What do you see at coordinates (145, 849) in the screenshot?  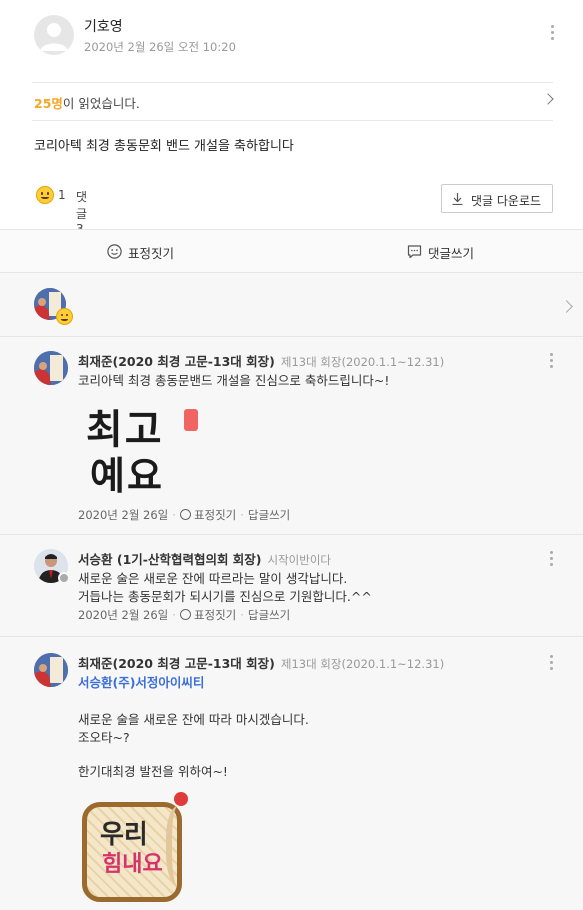 I see `sticker-image: 우리 힘내요` at bounding box center [145, 849].